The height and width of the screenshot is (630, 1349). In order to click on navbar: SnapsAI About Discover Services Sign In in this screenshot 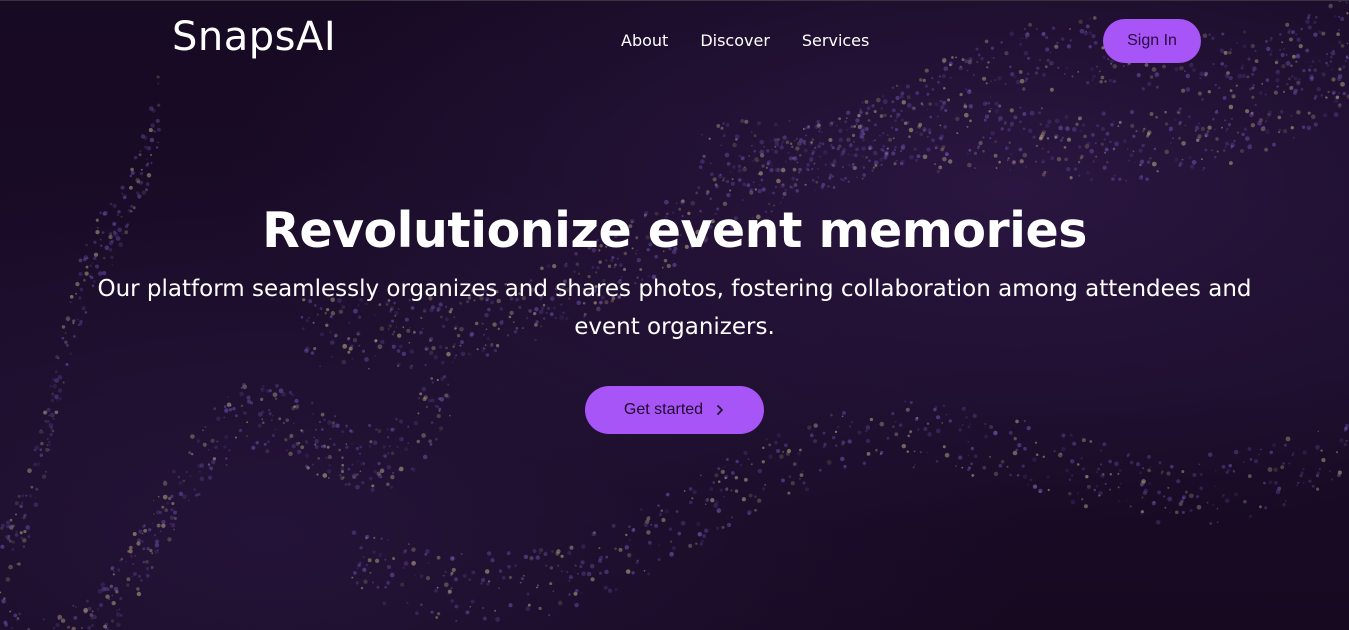, I will do `click(674, 42)`.